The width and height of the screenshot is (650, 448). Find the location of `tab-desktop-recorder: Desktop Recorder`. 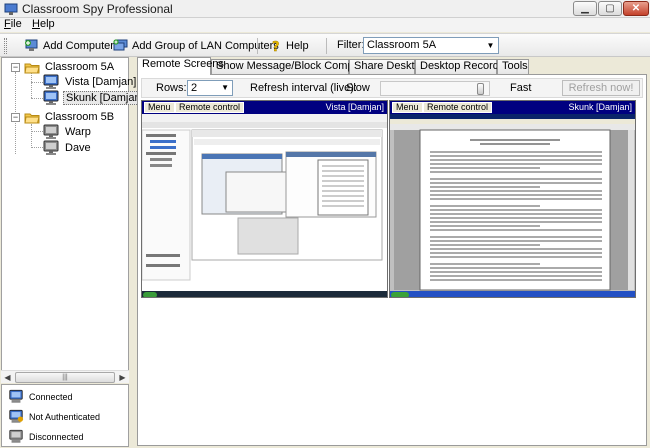

tab-desktop-recorder: Desktop Recorder is located at coordinates (462, 66).